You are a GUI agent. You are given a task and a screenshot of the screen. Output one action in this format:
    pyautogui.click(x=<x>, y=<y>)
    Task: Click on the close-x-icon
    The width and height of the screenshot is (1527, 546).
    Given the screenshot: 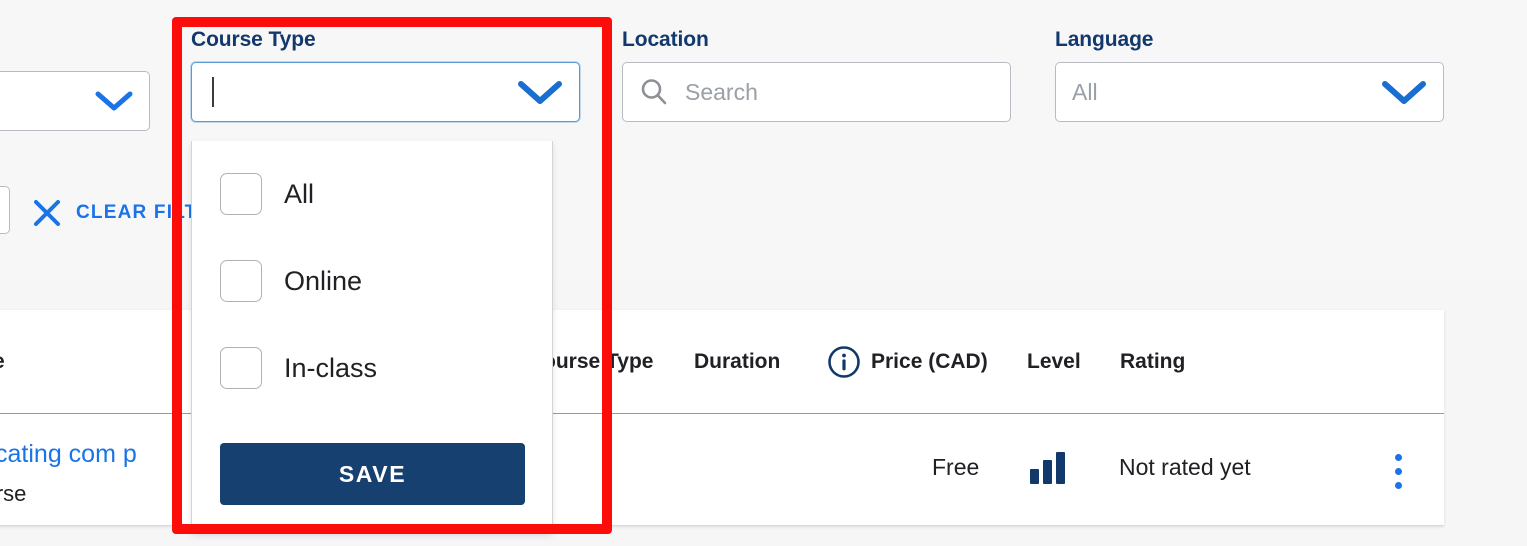 What is the action you would take?
    pyautogui.click(x=47, y=213)
    